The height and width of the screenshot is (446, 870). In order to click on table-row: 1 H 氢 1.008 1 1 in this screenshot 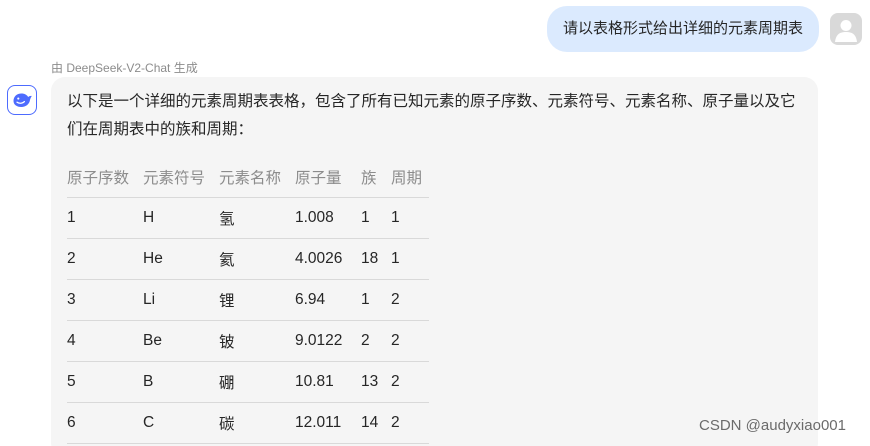, I will do `click(248, 218)`.